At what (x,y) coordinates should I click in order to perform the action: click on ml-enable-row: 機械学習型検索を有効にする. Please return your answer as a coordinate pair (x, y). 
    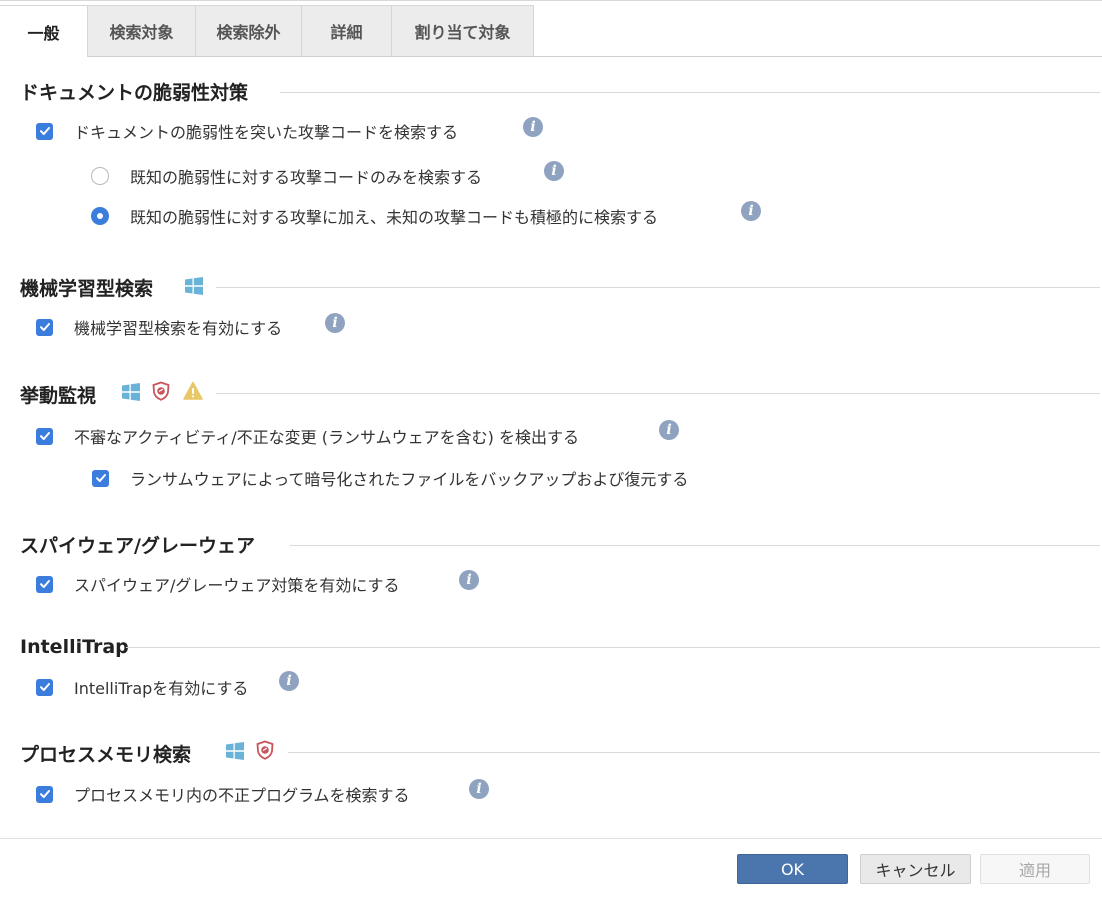
    Looking at the image, I should click on (159, 327).